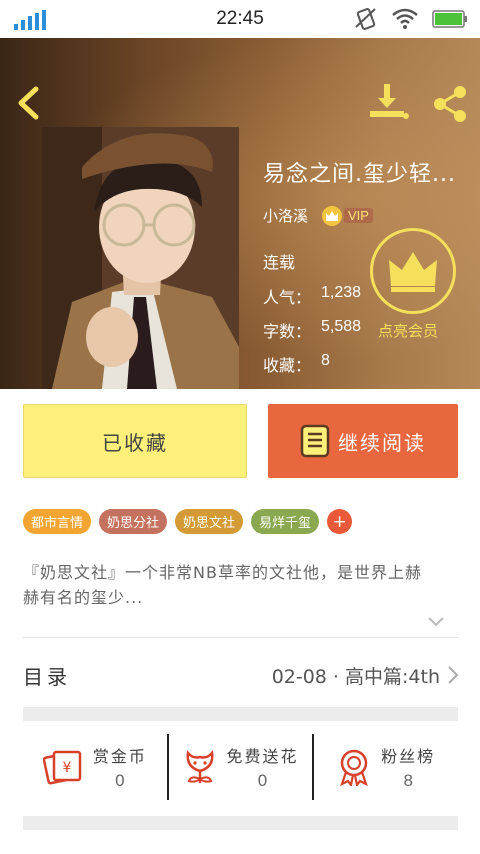  What do you see at coordinates (199, 766) in the screenshot?
I see `flower-icon` at bounding box center [199, 766].